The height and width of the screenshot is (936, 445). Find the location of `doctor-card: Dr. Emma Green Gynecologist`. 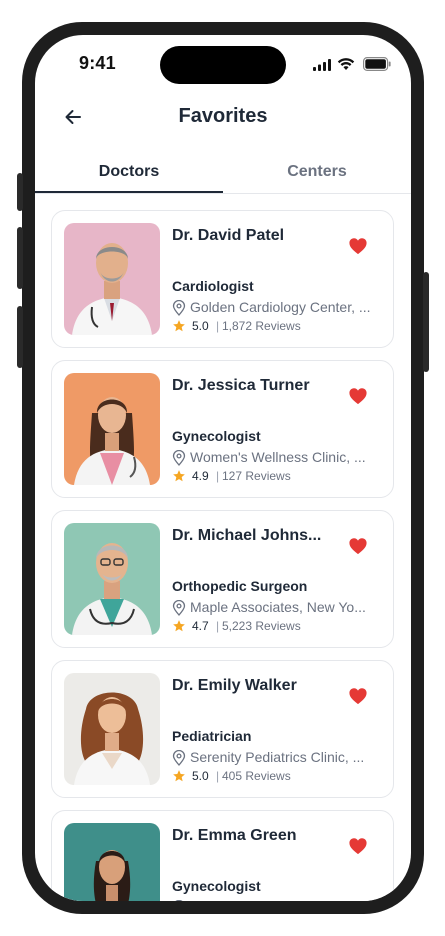

doctor-card: Dr. Emma Green Gynecologist is located at coordinates (222, 855).